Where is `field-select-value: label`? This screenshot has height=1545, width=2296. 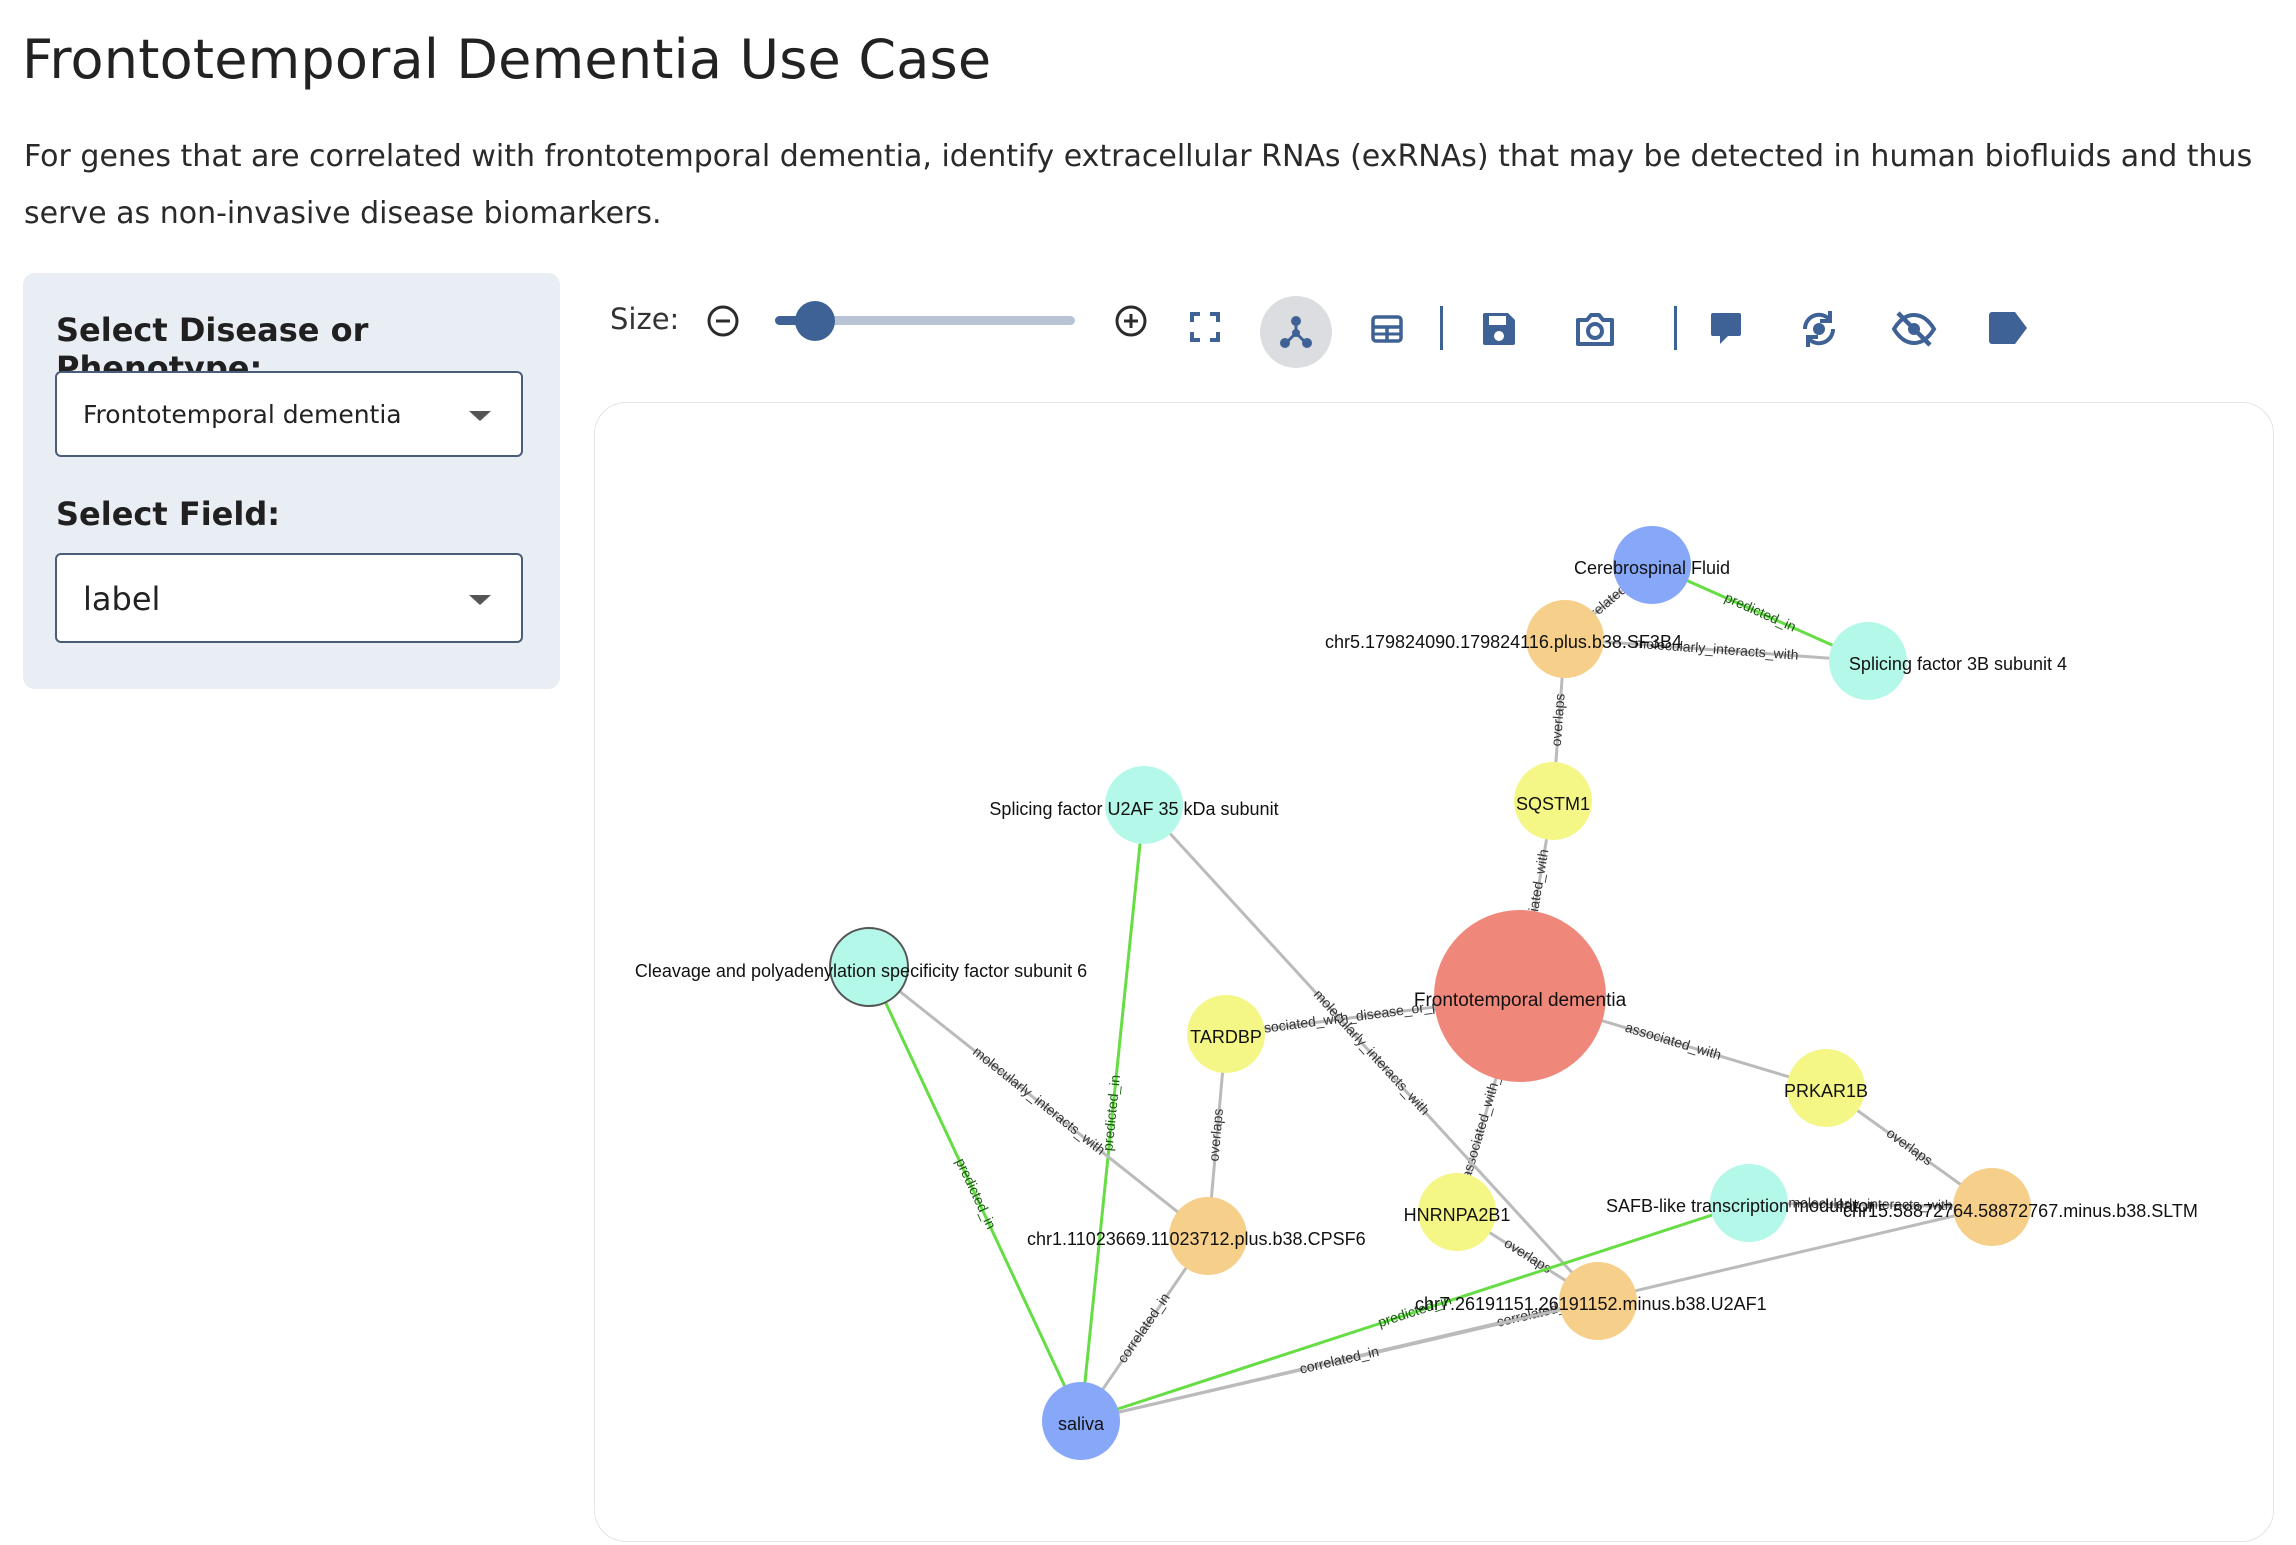
field-select-value: label is located at coordinates (122, 599).